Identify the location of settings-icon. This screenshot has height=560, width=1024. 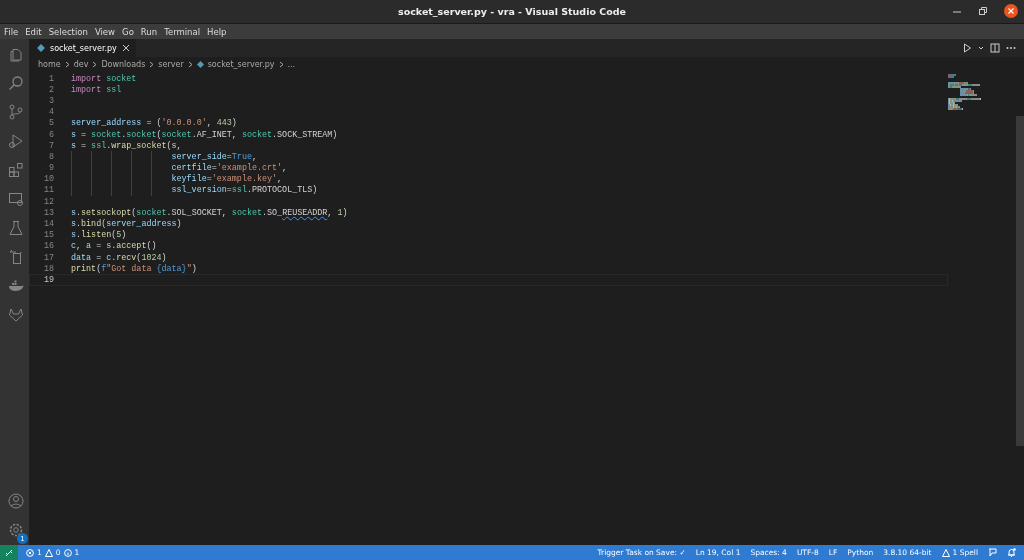
(15, 529).